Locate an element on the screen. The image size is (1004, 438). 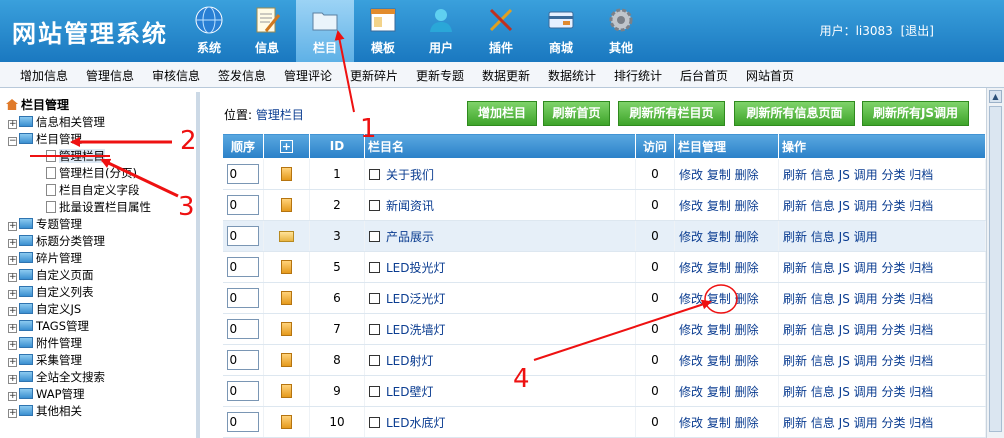
tree-leaf: 管理栏目 is located at coordinates (75, 156).